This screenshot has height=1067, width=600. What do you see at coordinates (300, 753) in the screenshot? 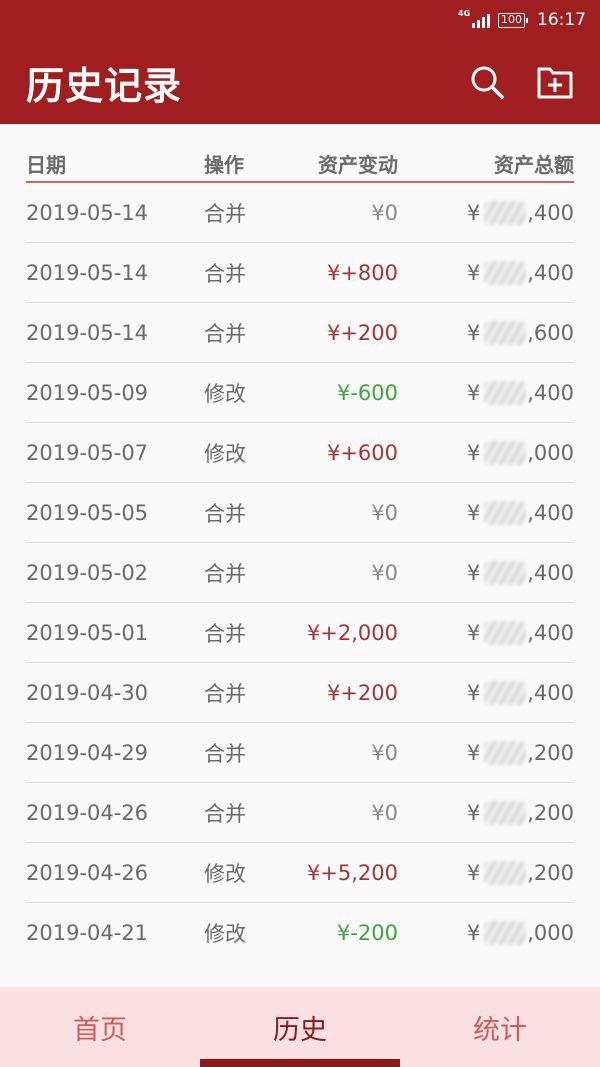
I see `table-row: 2019-04-29 合并 ¥0 ¥ ,200` at bounding box center [300, 753].